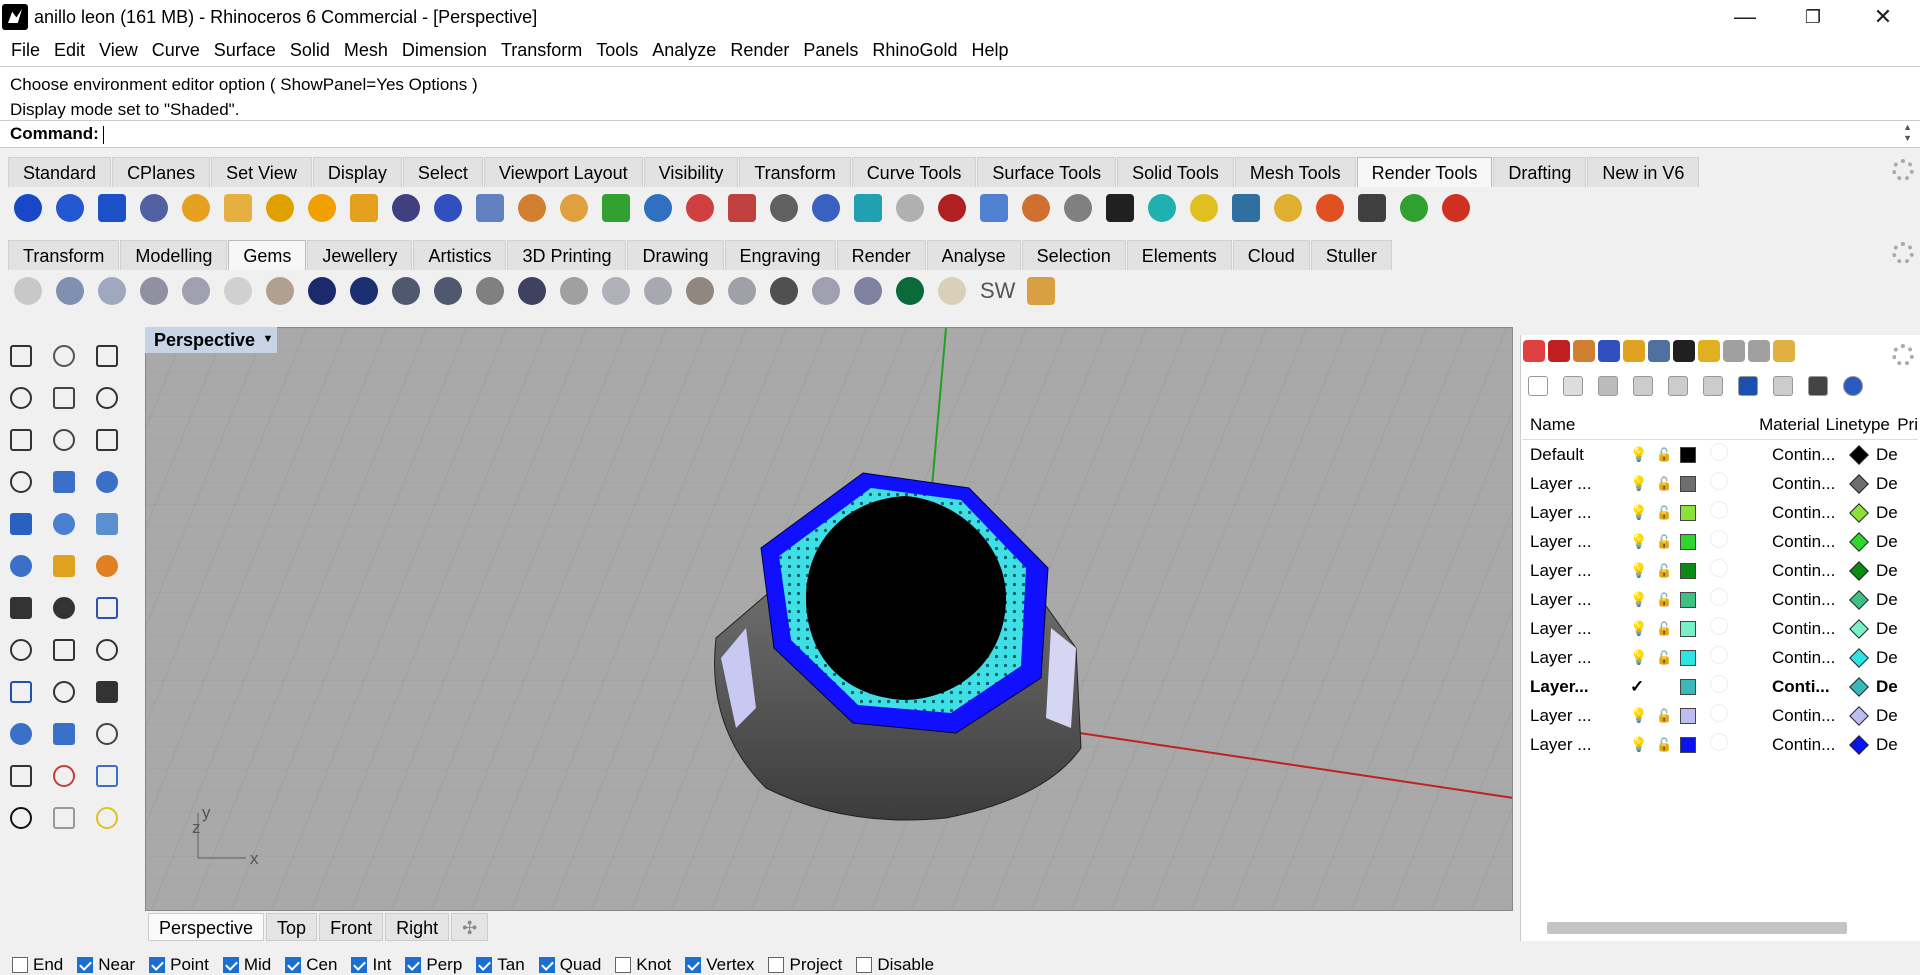  What do you see at coordinates (1414, 208) in the screenshot?
I see `play-icon` at bounding box center [1414, 208].